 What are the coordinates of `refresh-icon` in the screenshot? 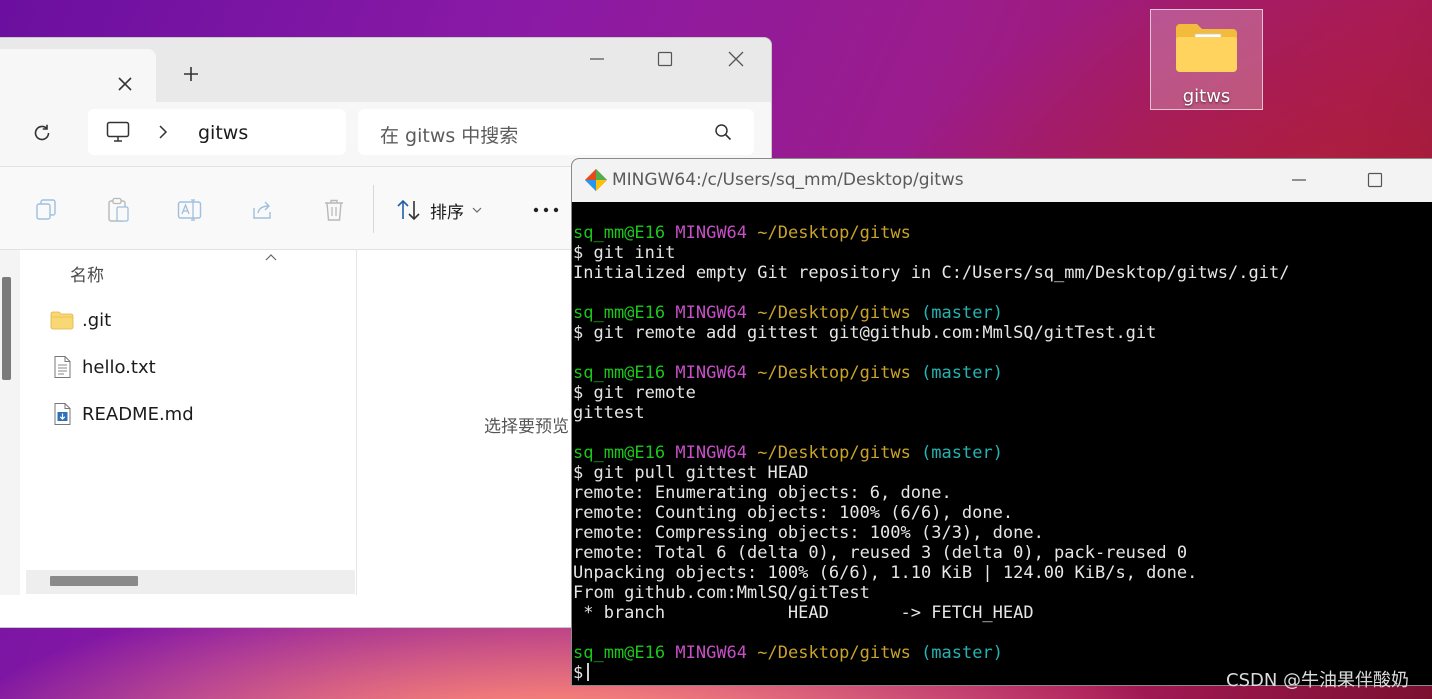 It's located at (42, 133).